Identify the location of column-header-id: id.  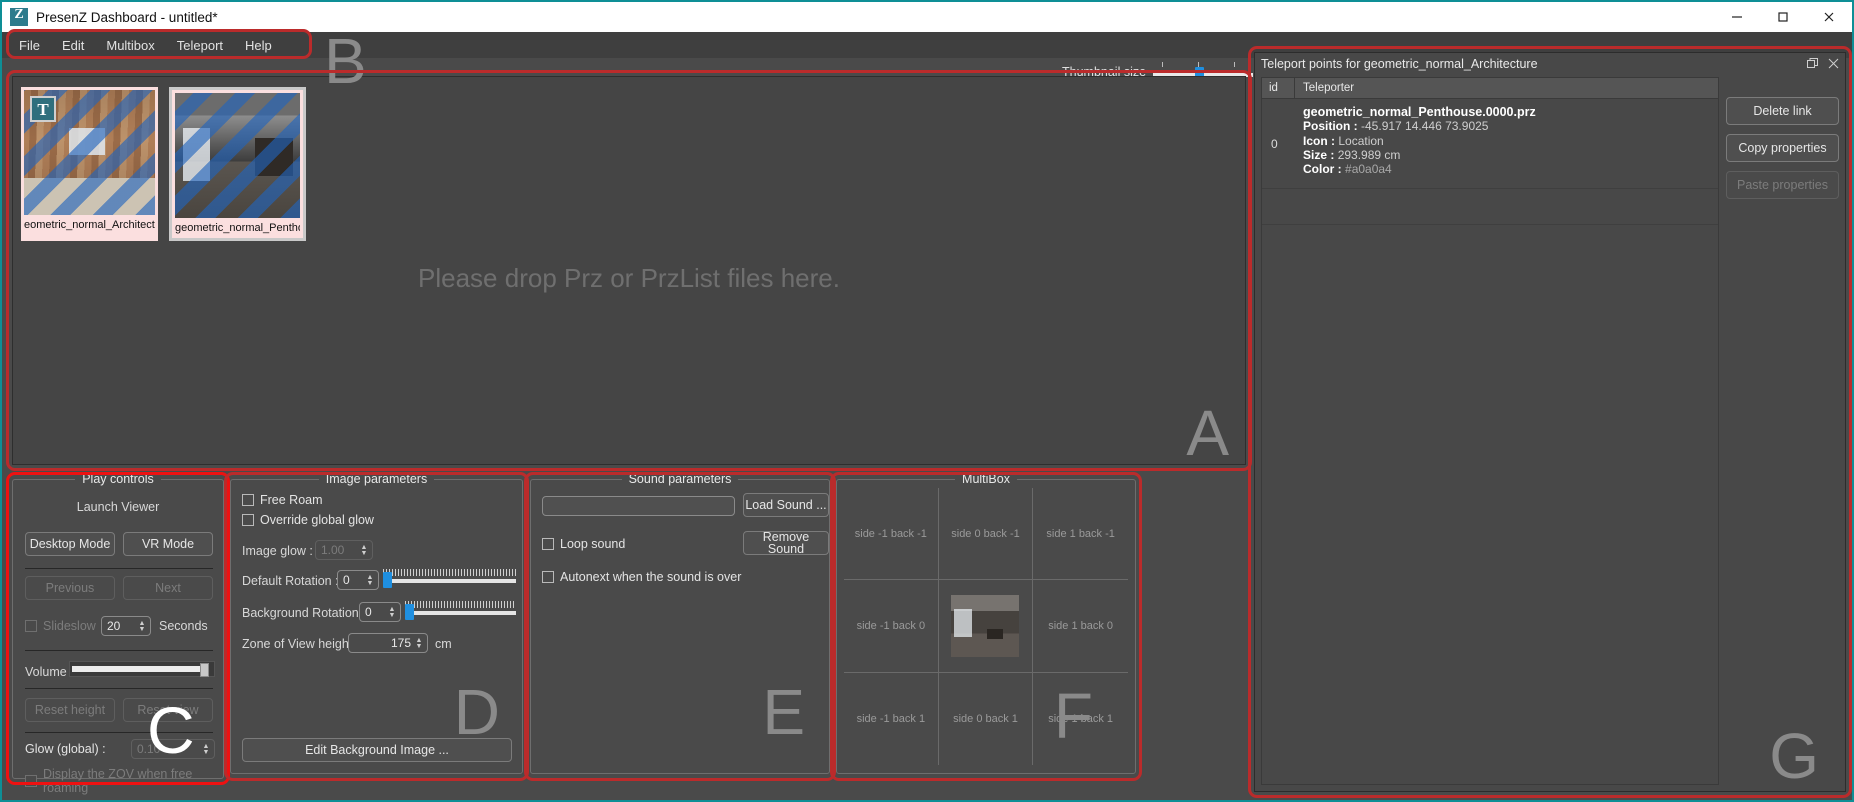
(1278, 88).